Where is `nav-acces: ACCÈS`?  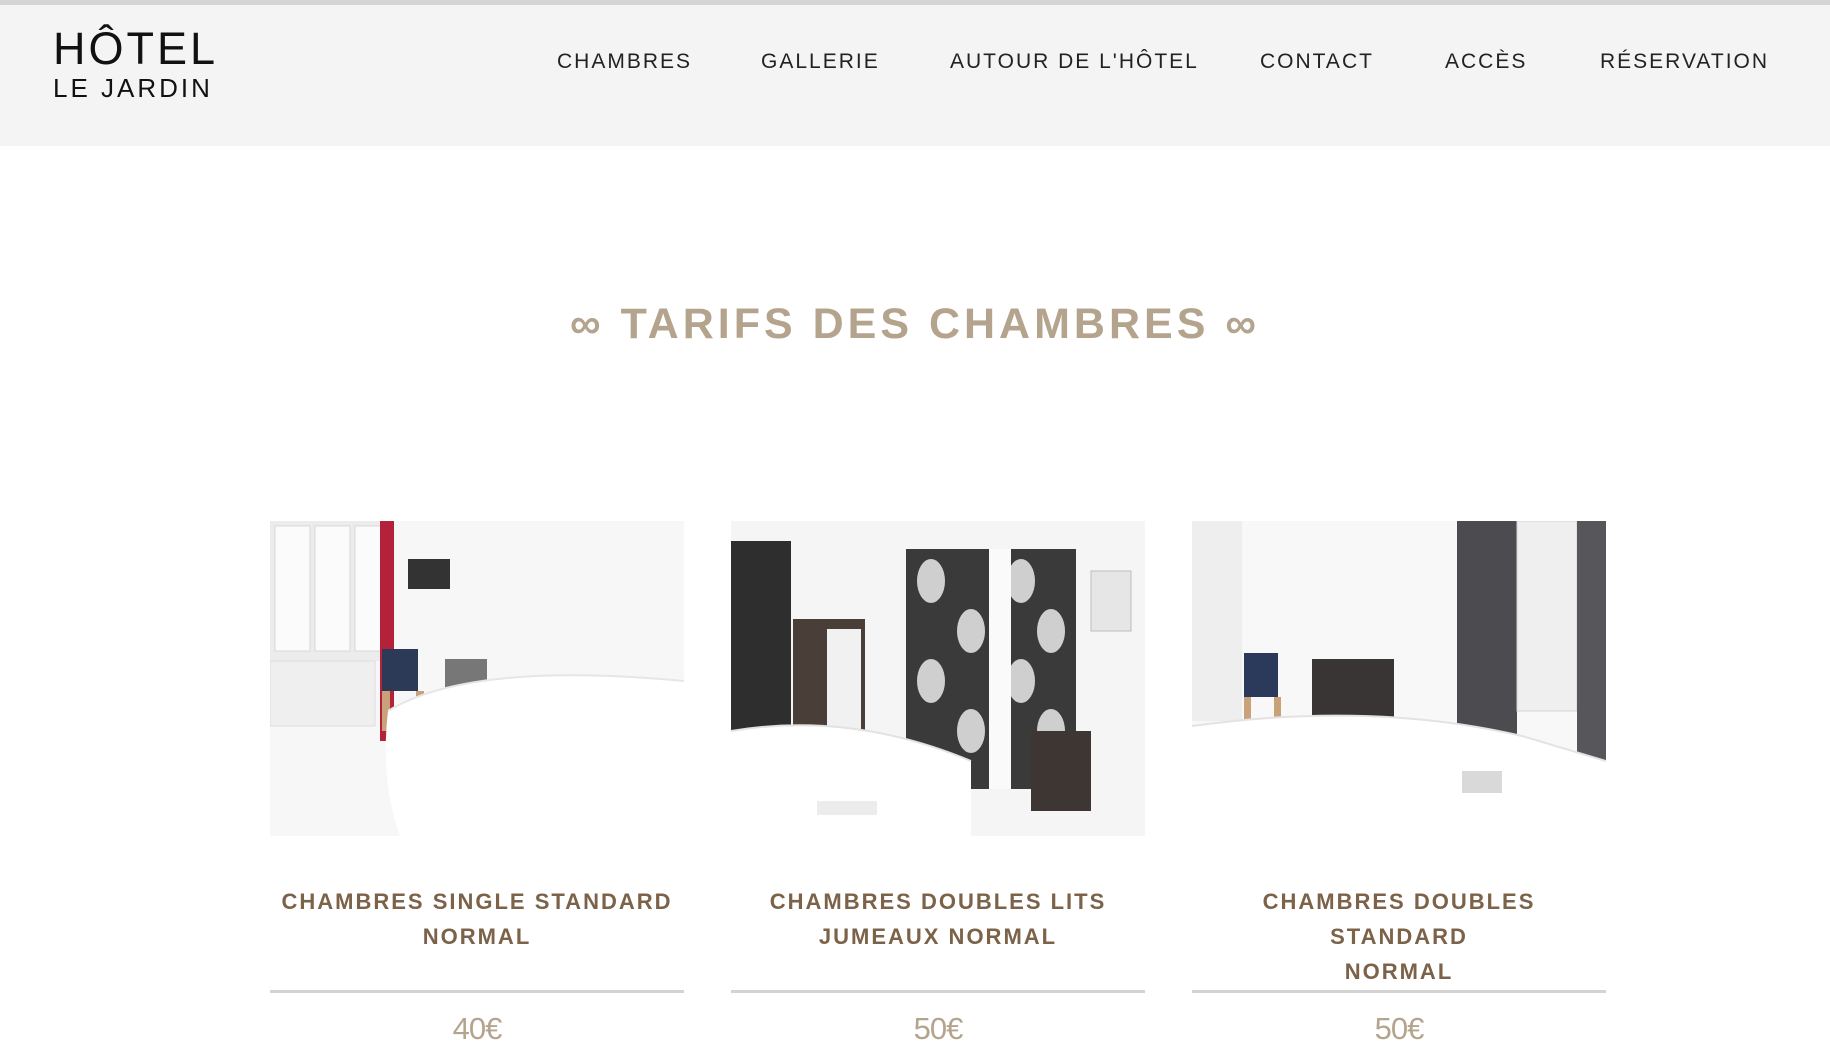 nav-acces: ACCÈS is located at coordinates (1486, 62).